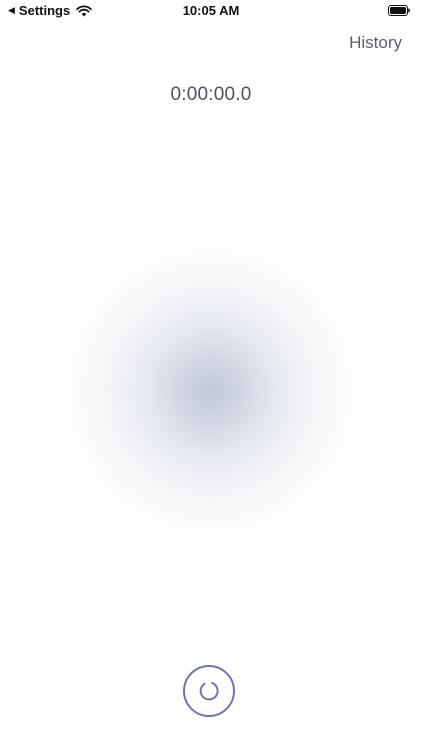 The height and width of the screenshot is (750, 422). I want to click on history-button: History, so click(375, 43).